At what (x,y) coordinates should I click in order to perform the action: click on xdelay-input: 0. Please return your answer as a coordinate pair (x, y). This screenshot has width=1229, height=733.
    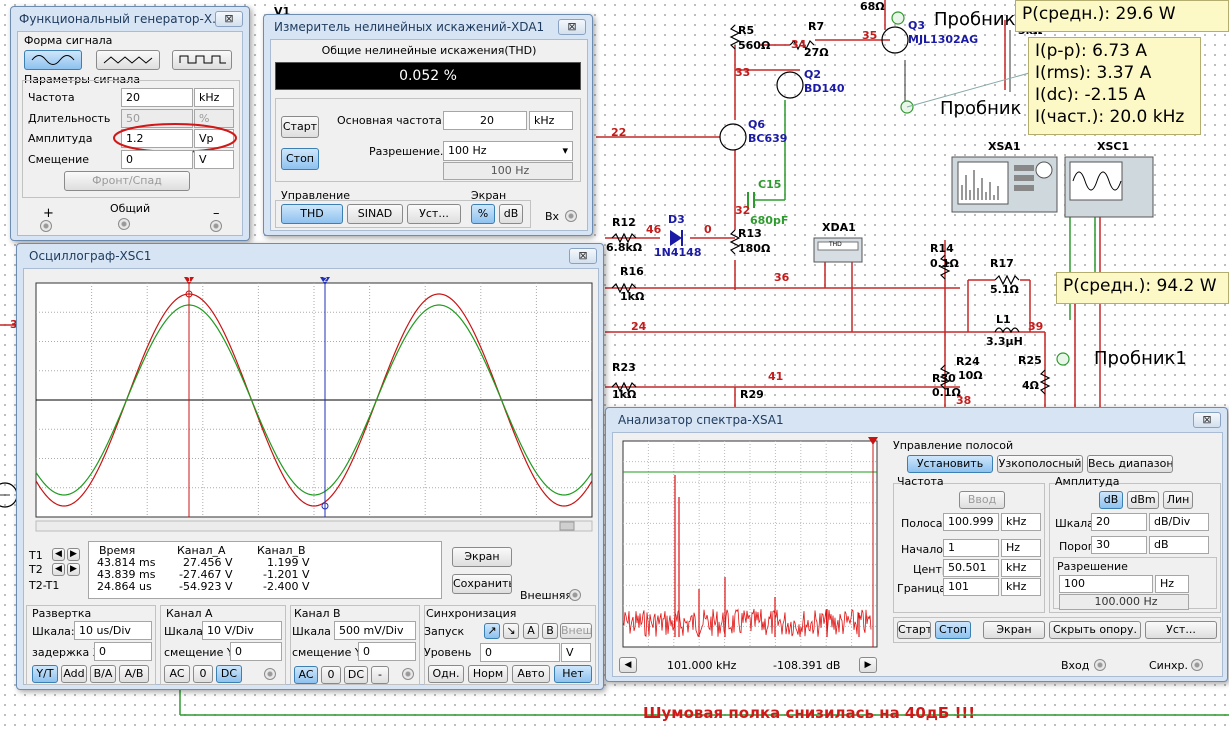
    Looking at the image, I should click on (123, 651).